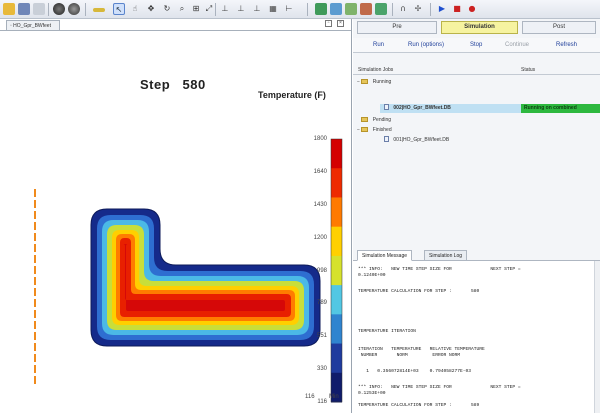 The height and width of the screenshot is (413, 600). Describe the element at coordinates (479, 27) in the screenshot. I see `tab-simulation: Simulation` at that location.